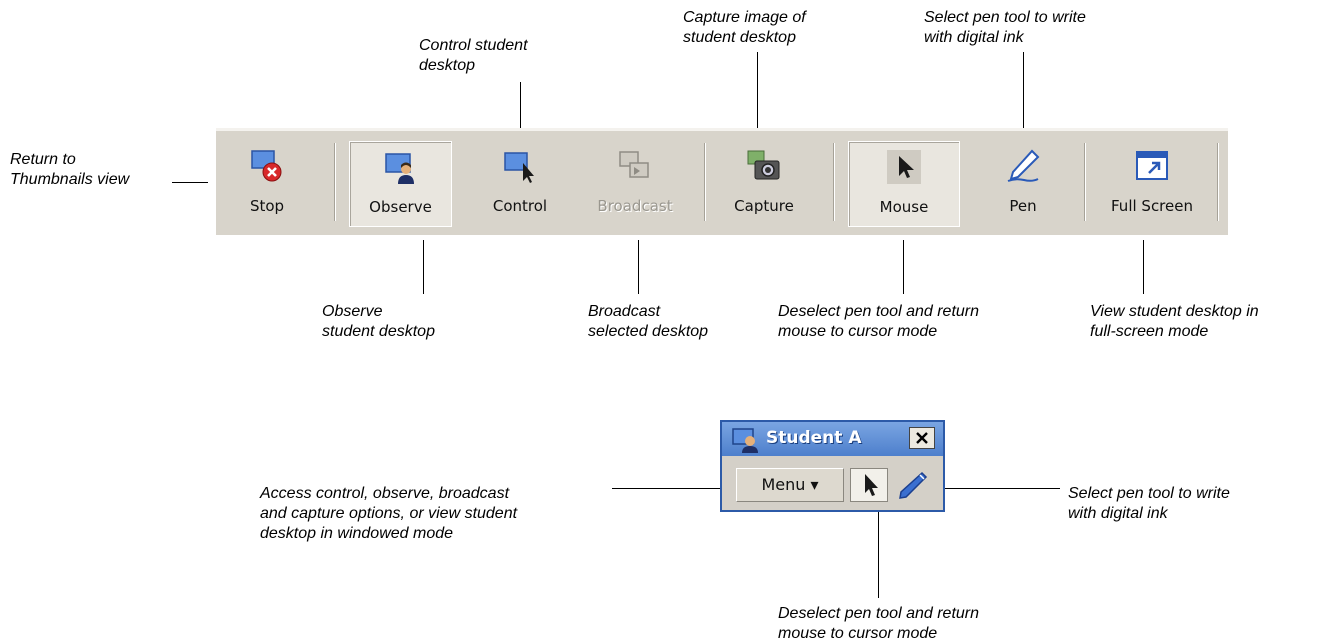 The image size is (1318, 644). I want to click on broadcast-icon, so click(634, 164).